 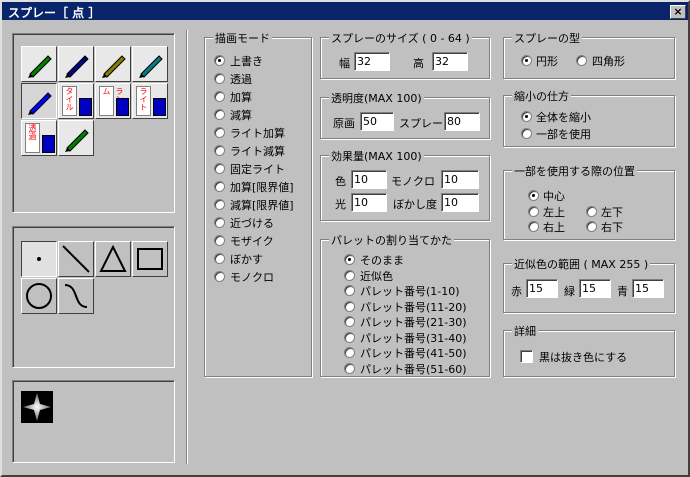 I want to click on position-label-top-right: 右上, so click(x=554, y=227).